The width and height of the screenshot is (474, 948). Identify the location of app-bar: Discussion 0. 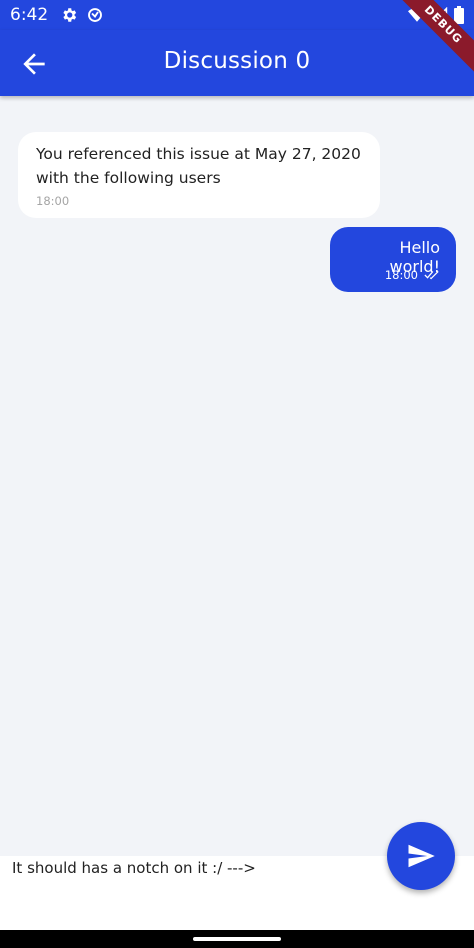
(237, 63).